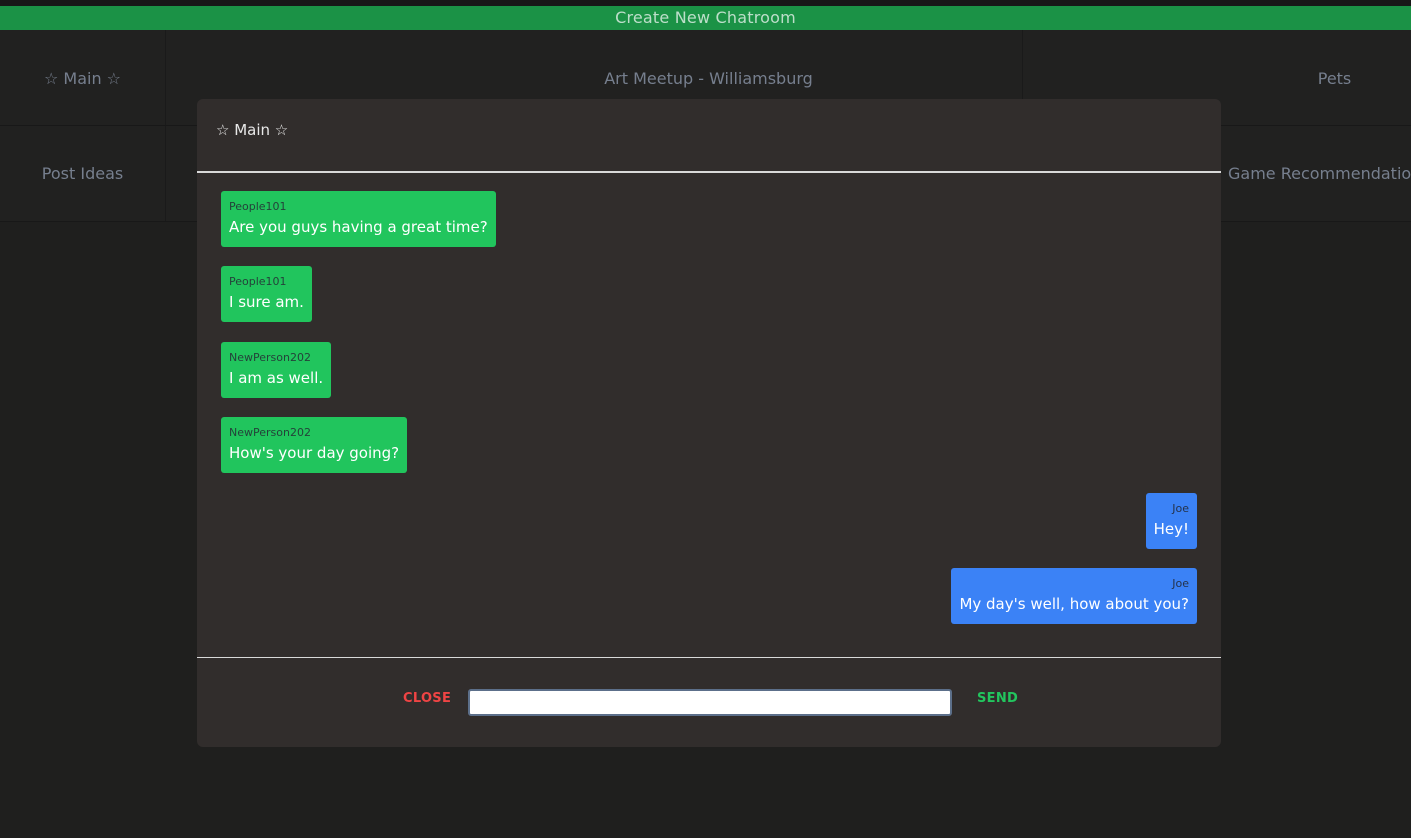 Image resolution: width=1411 pixels, height=838 pixels. I want to click on message-bubble: People101 I sure am., so click(266, 294).